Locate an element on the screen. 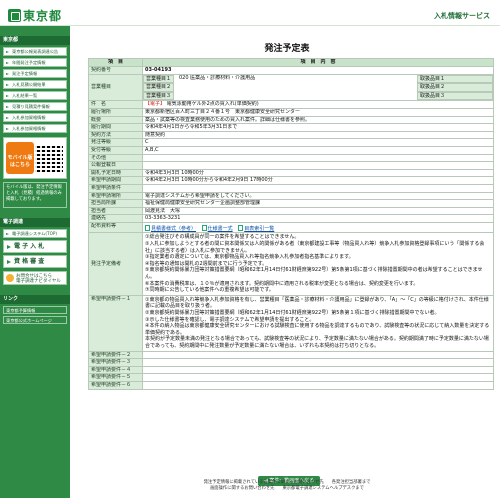 This screenshot has width=500, height=498. sidebar-section-tokyo: 東京都 is located at coordinates (35, 40).